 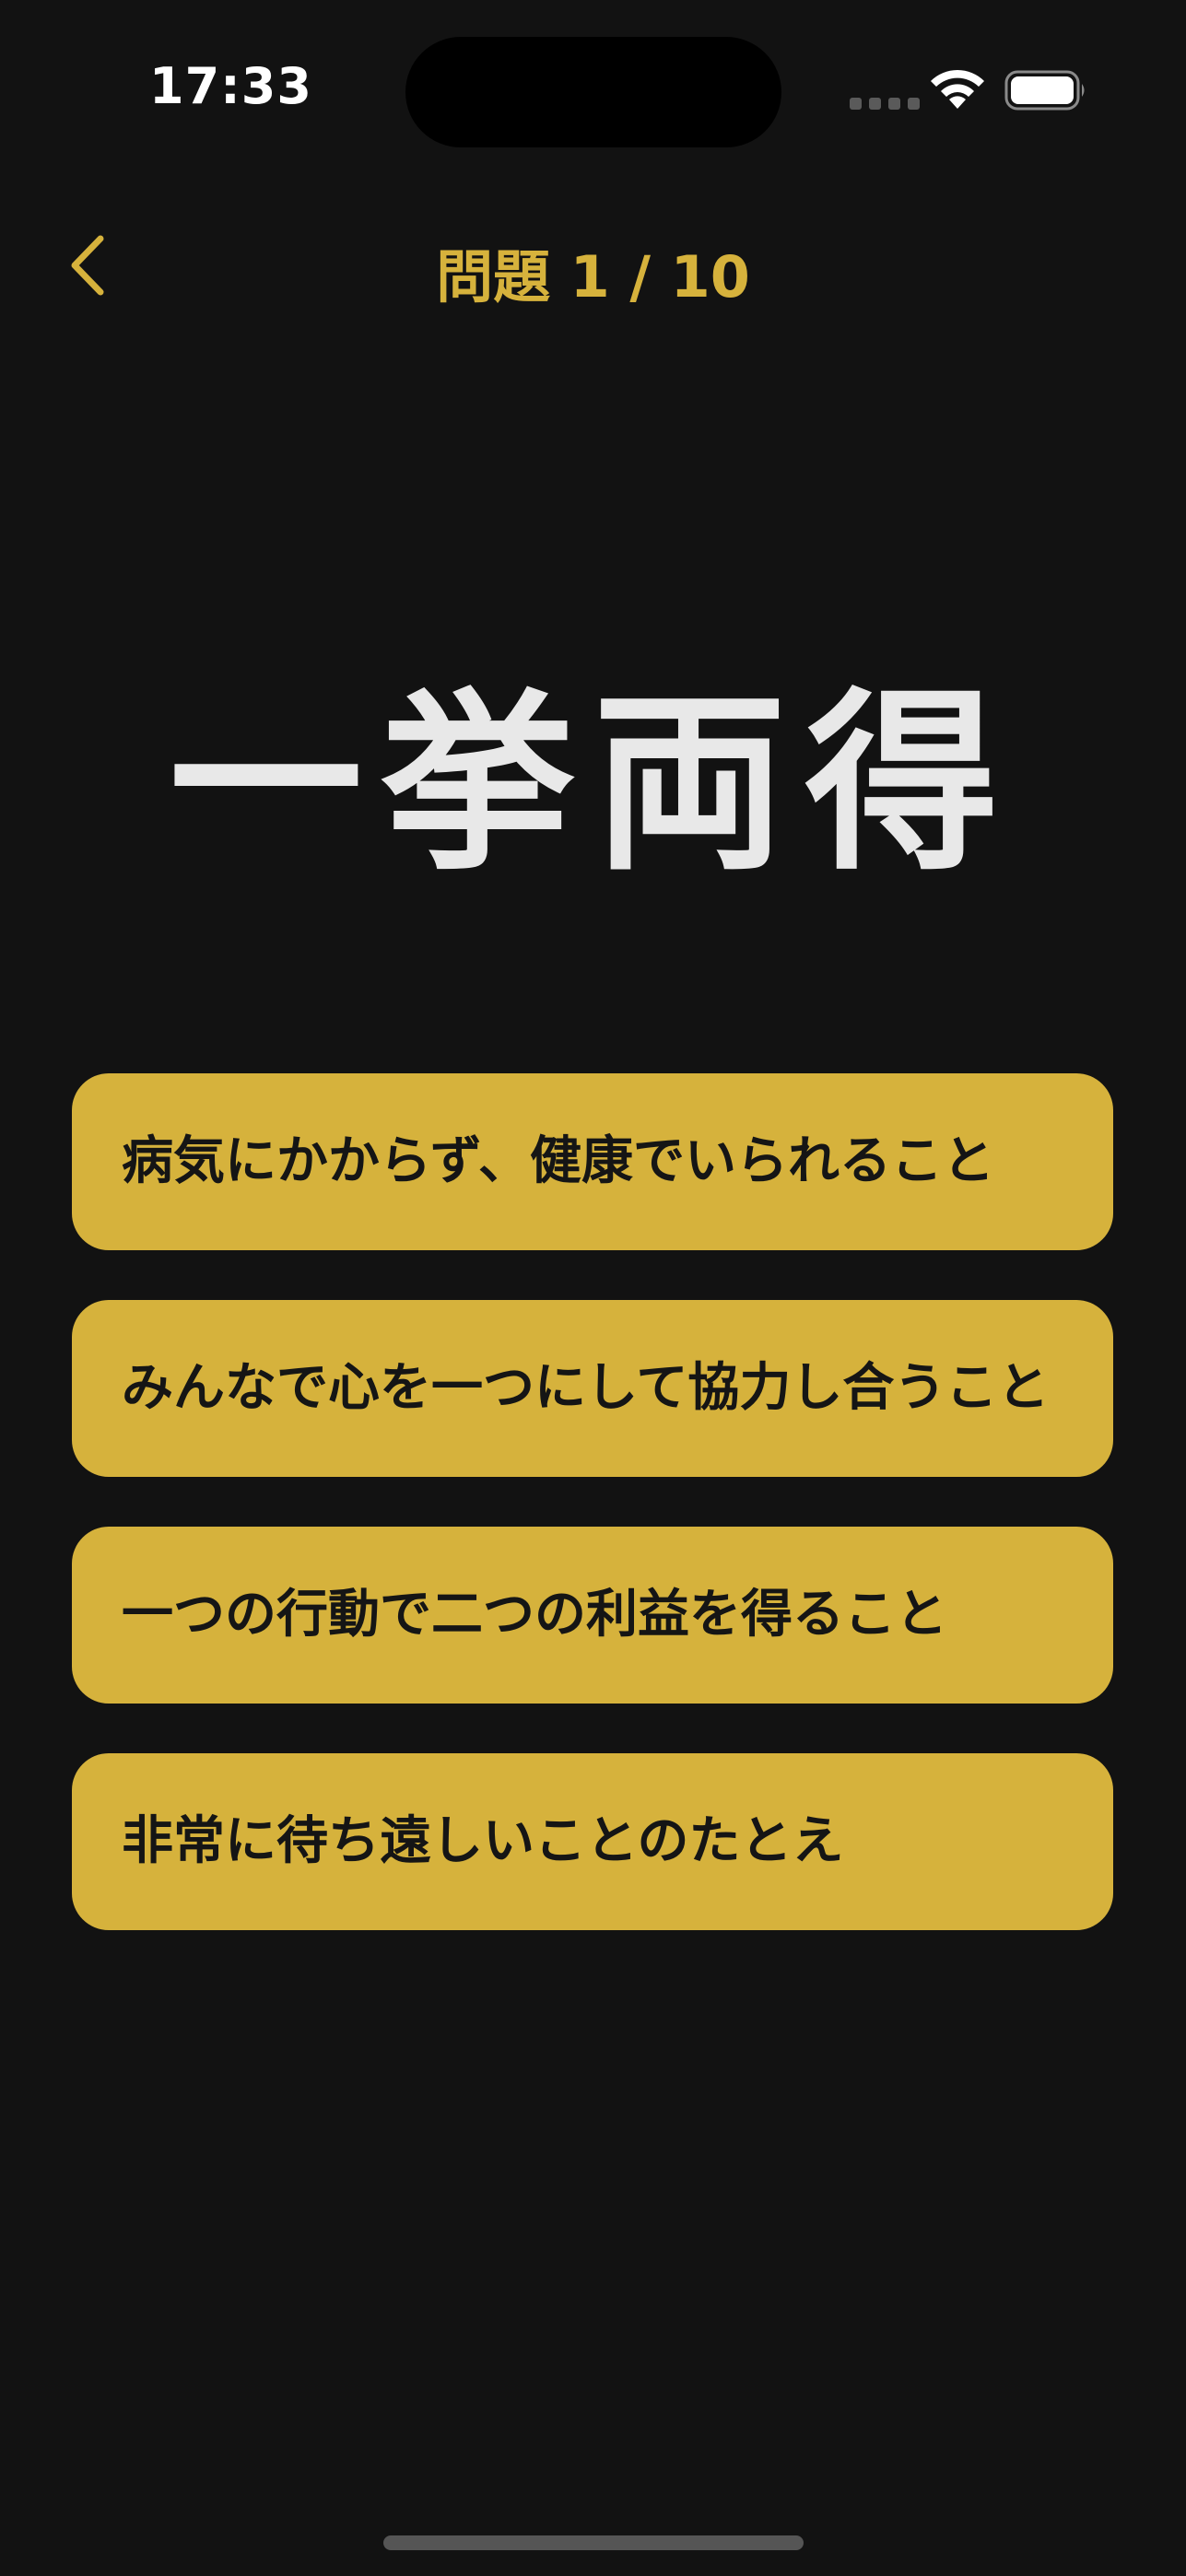 I want to click on signal-dots-icon, so click(x=885, y=104).